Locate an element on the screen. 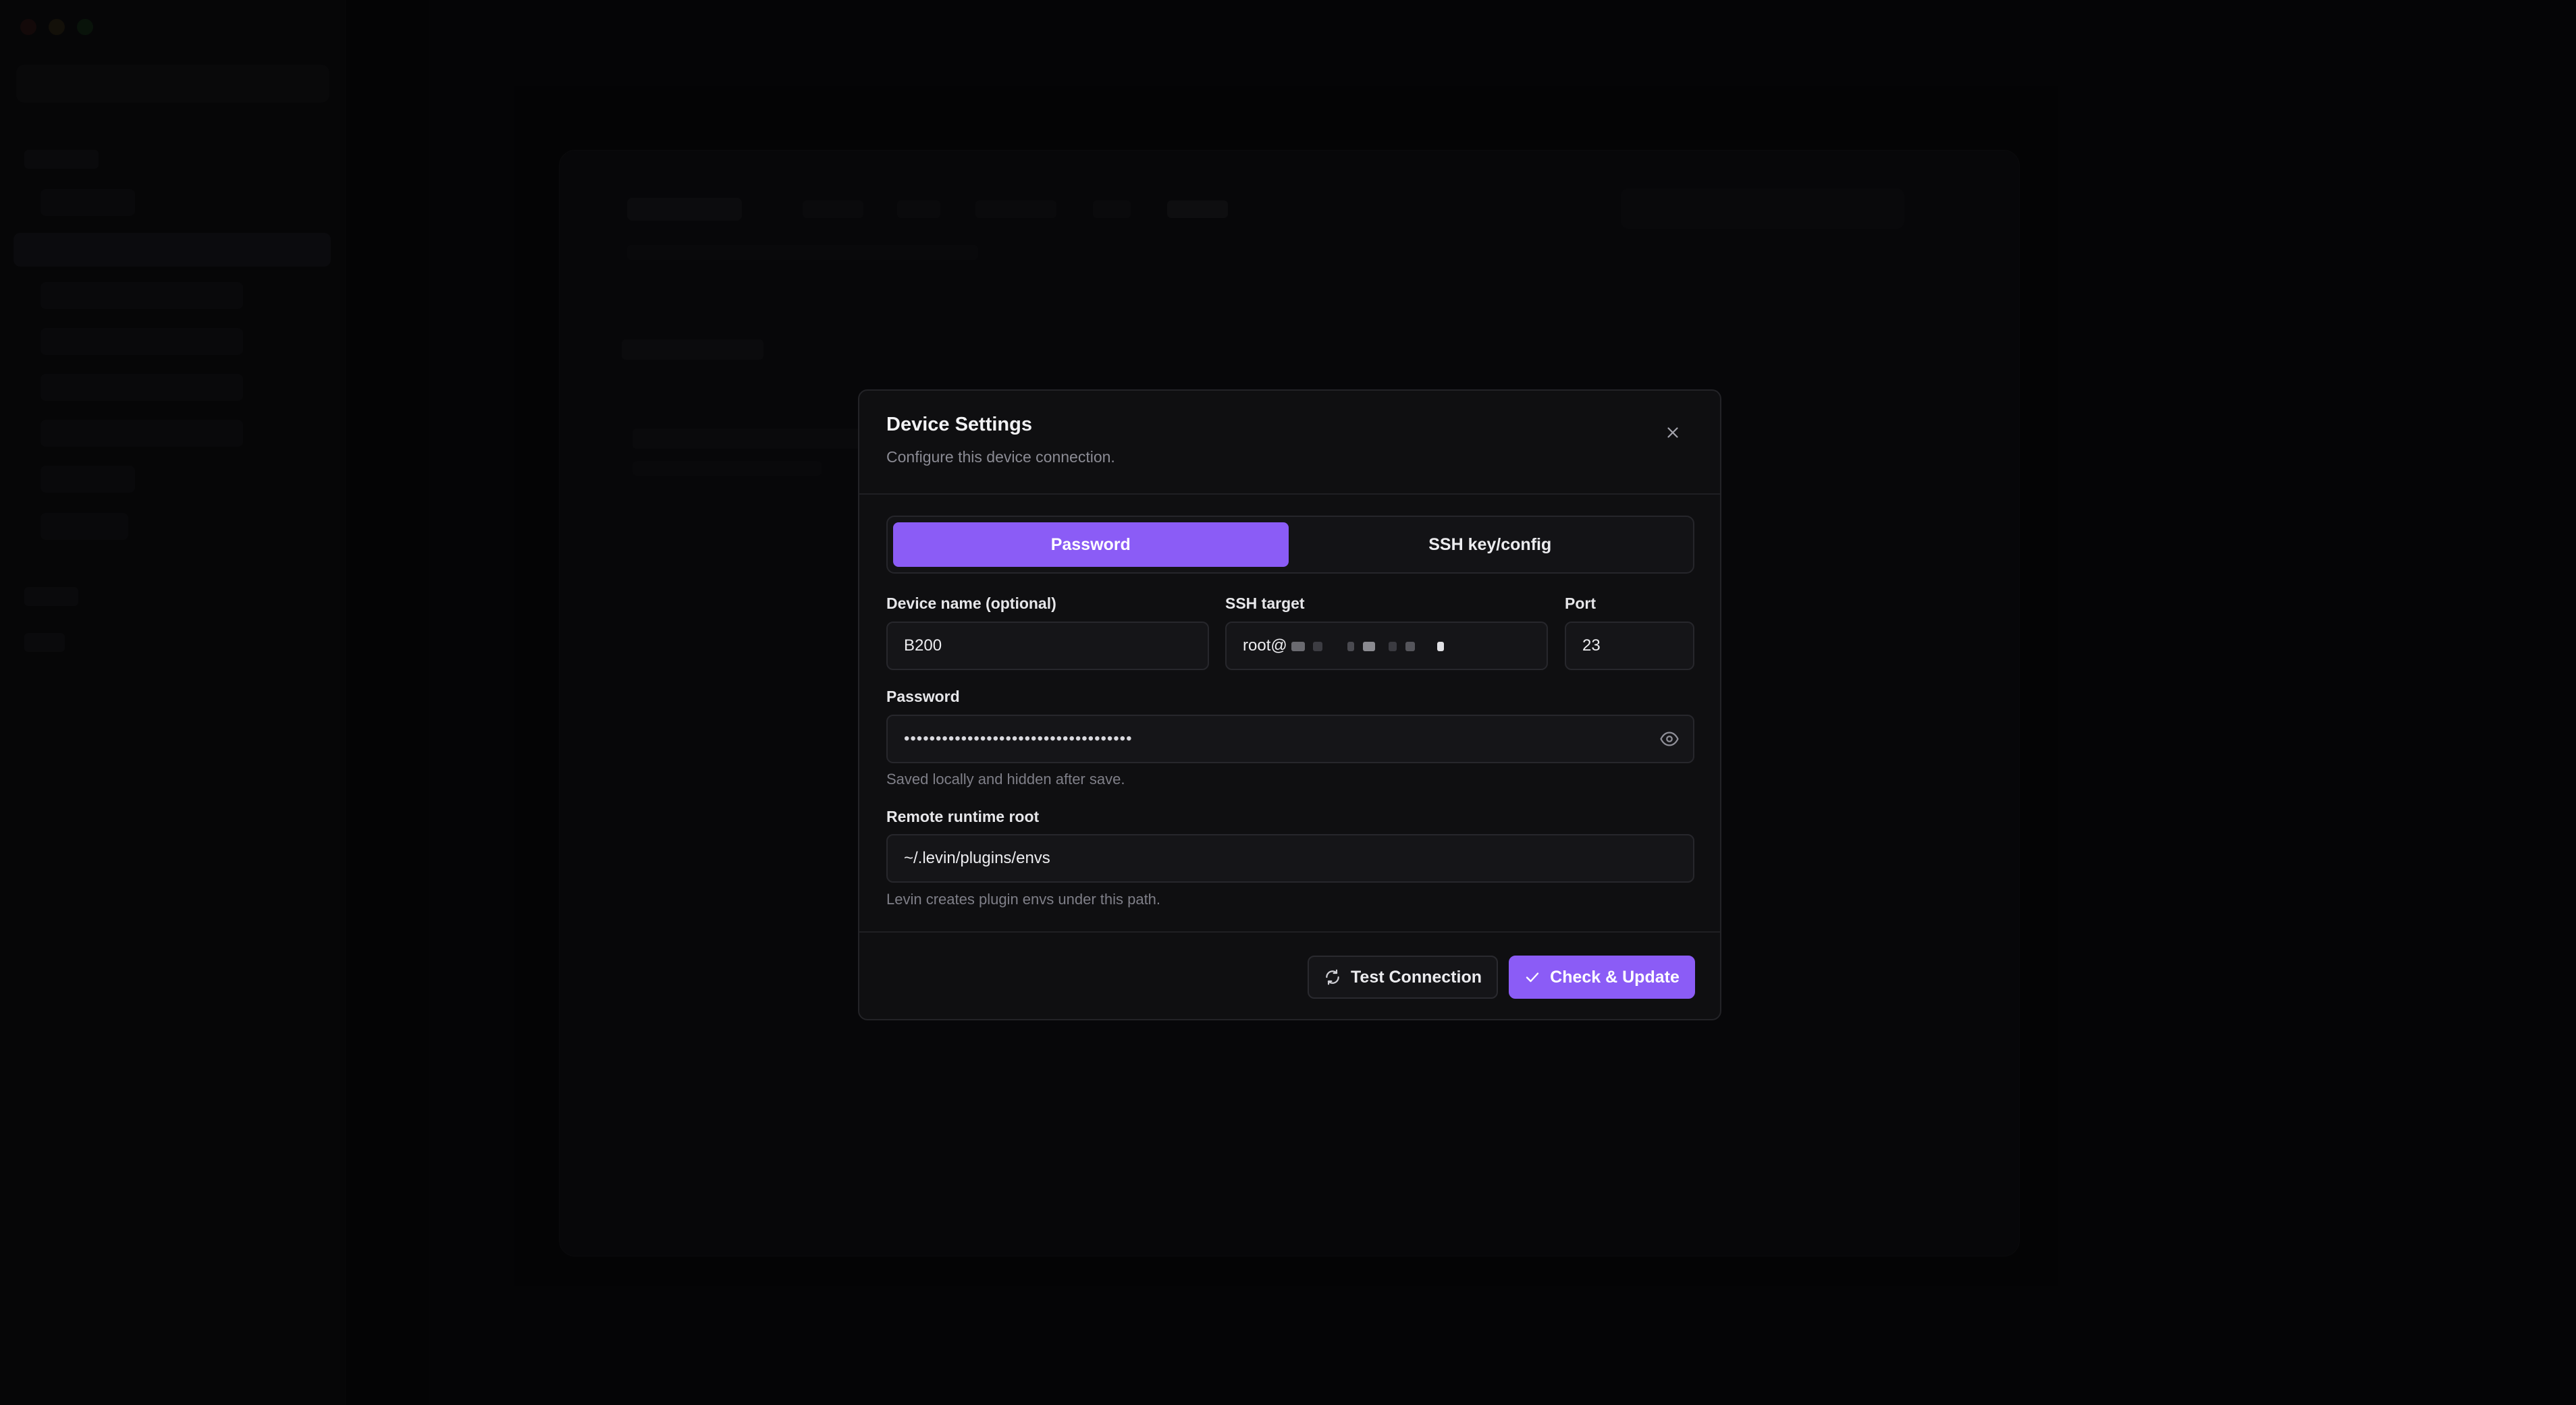  runtime-root-field is located at coordinates (1290, 858).